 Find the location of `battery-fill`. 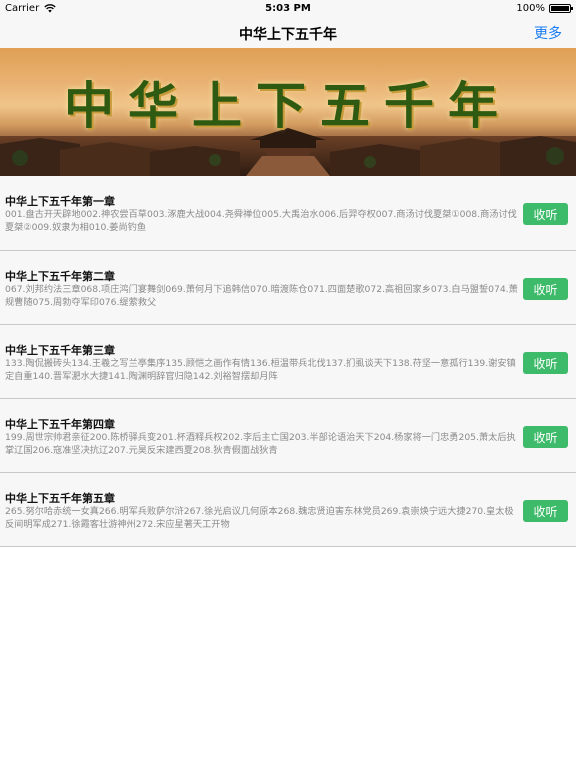

battery-fill is located at coordinates (560, 8).